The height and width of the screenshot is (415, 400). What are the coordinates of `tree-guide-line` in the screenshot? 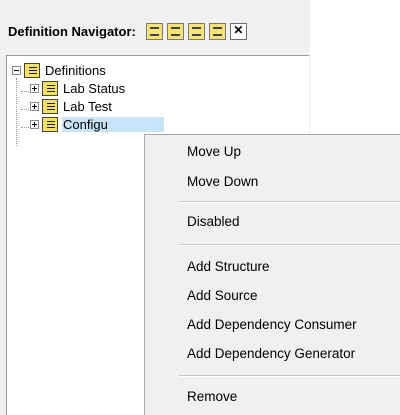 It's located at (16, 112).